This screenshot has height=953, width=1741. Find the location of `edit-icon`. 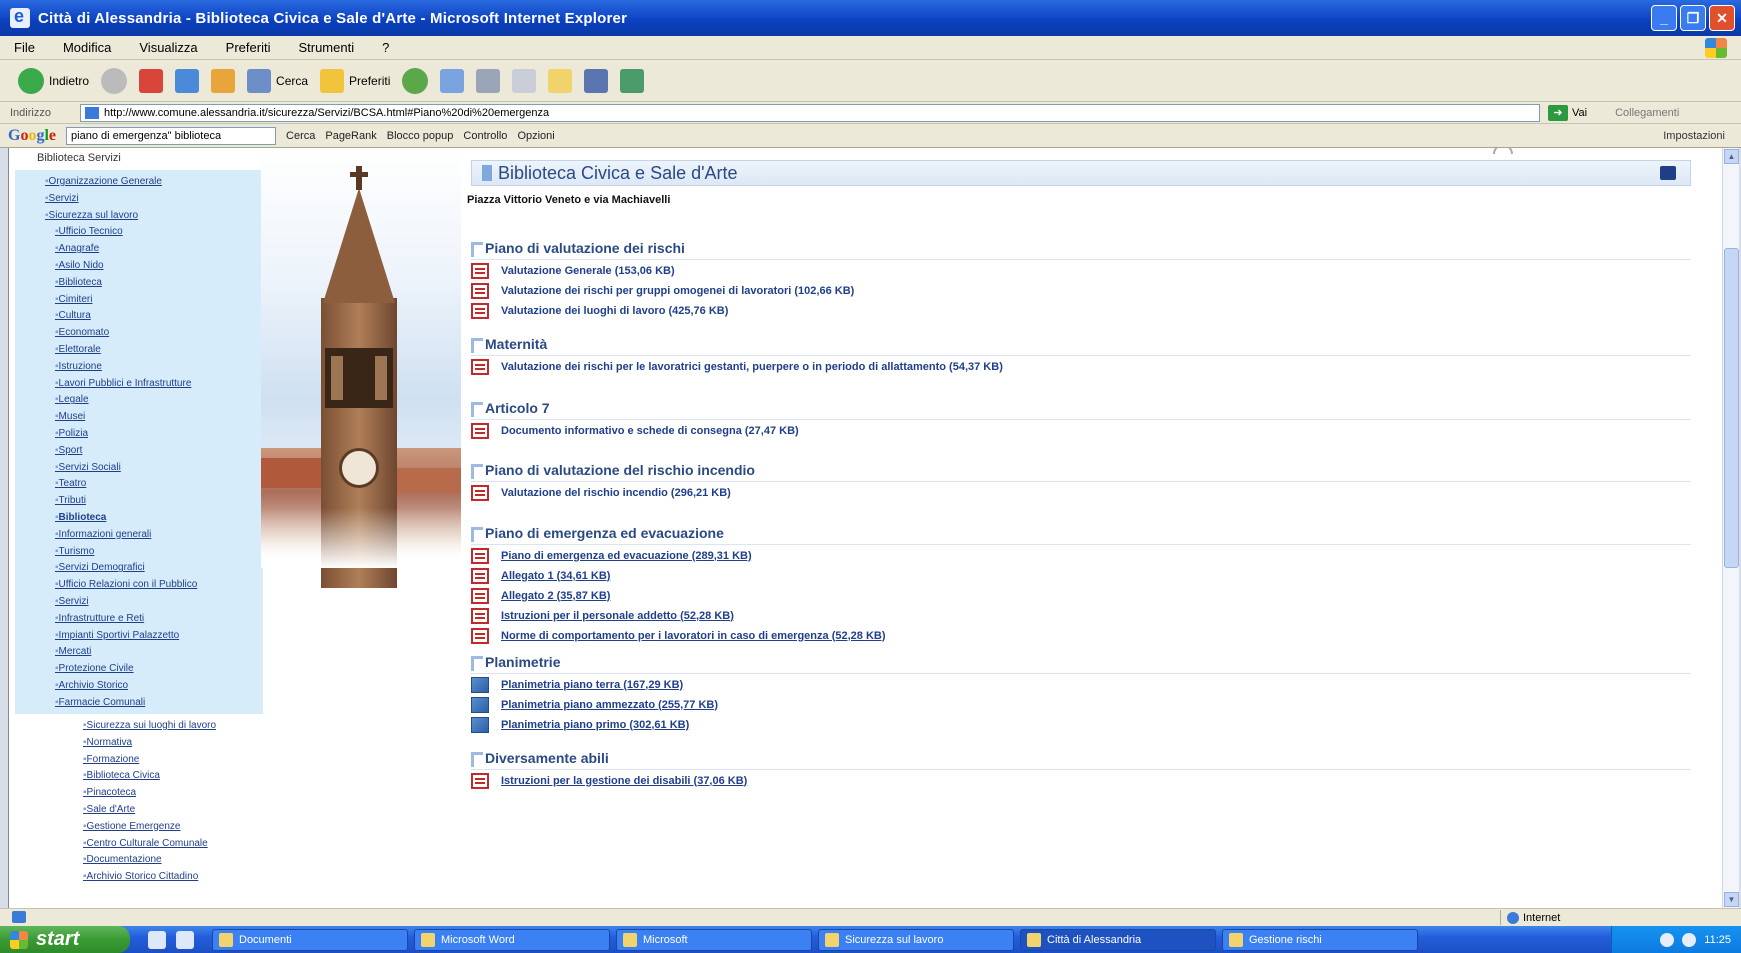

edit-icon is located at coordinates (524, 80).